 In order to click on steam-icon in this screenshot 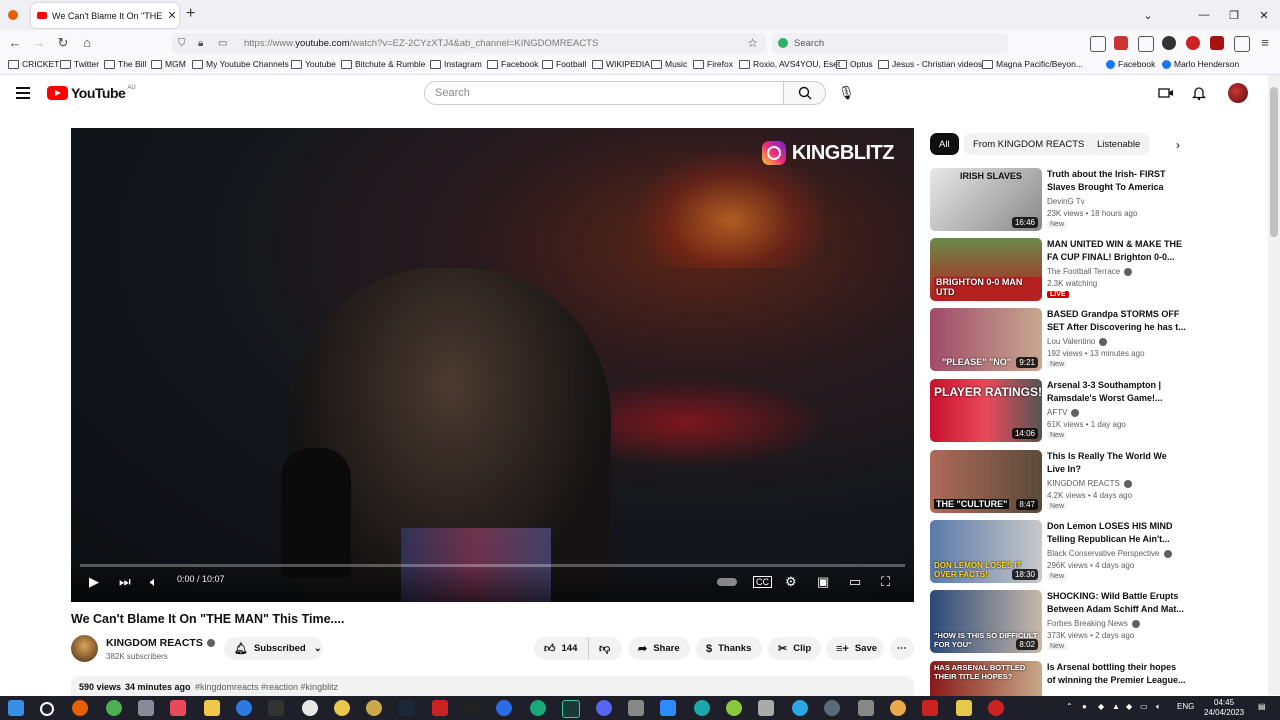, I will do `click(406, 708)`.